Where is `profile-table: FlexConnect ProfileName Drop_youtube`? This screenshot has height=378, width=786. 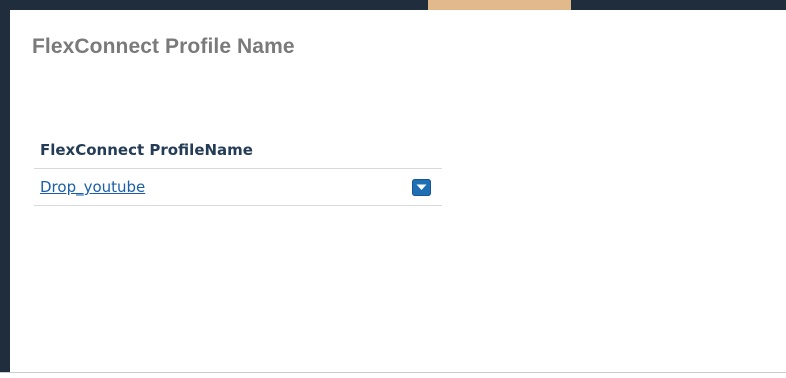
profile-table: FlexConnect ProfileName Drop_youtube is located at coordinates (238, 171).